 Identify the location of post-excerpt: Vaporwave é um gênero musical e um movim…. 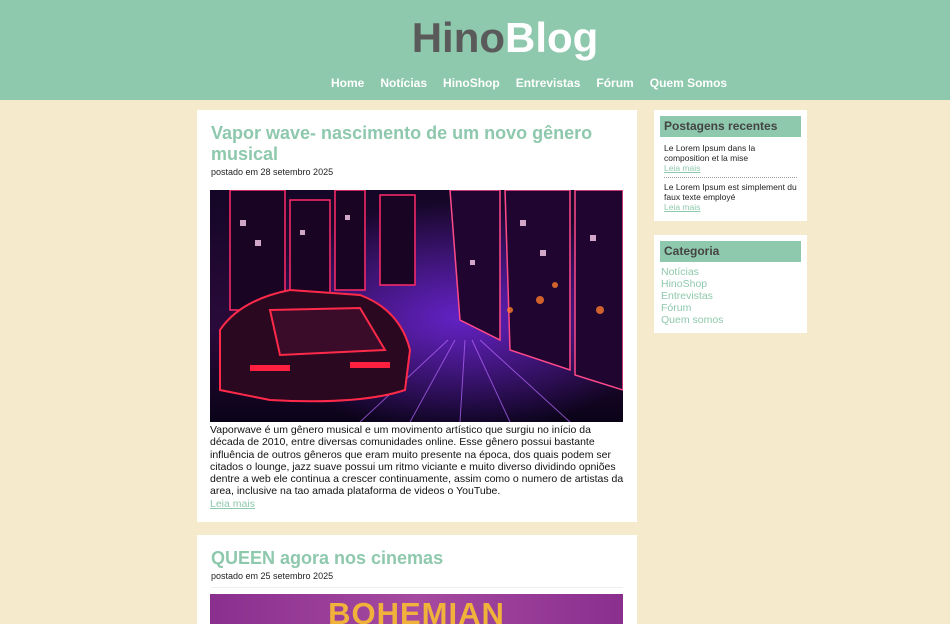
(417, 467).